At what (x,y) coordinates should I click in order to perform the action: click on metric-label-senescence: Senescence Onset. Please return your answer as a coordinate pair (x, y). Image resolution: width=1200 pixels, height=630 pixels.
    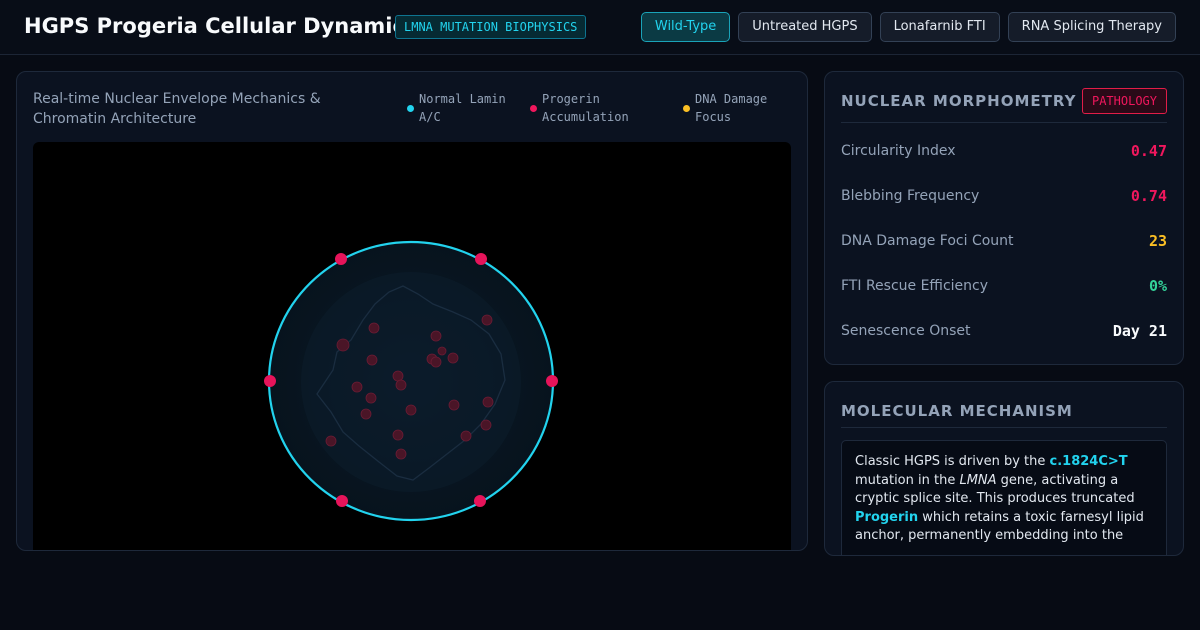
    Looking at the image, I should click on (906, 331).